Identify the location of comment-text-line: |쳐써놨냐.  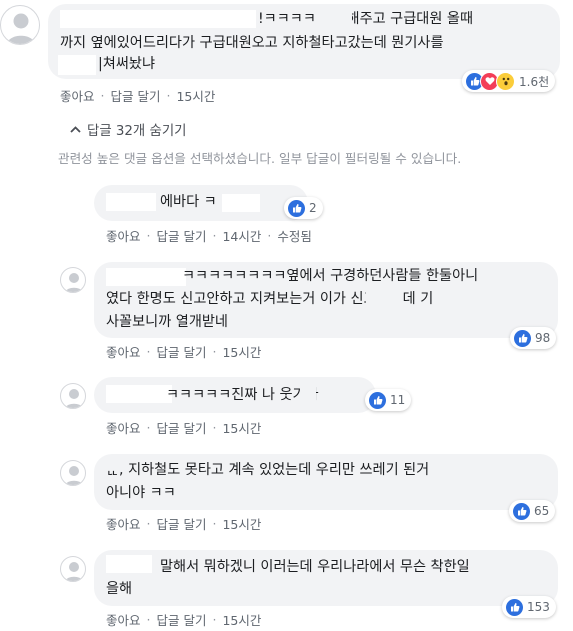
(126, 64).